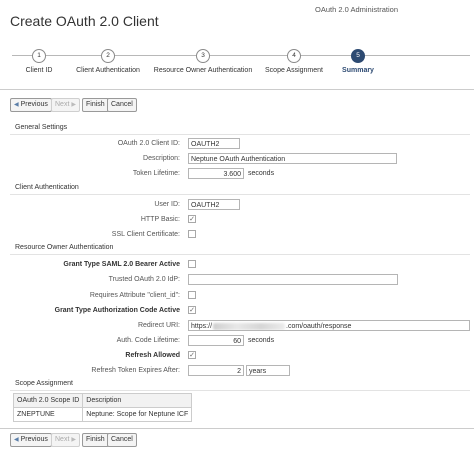 Image resolution: width=474 pixels, height=451 pixels. I want to click on description-label: Description:, so click(161, 158).